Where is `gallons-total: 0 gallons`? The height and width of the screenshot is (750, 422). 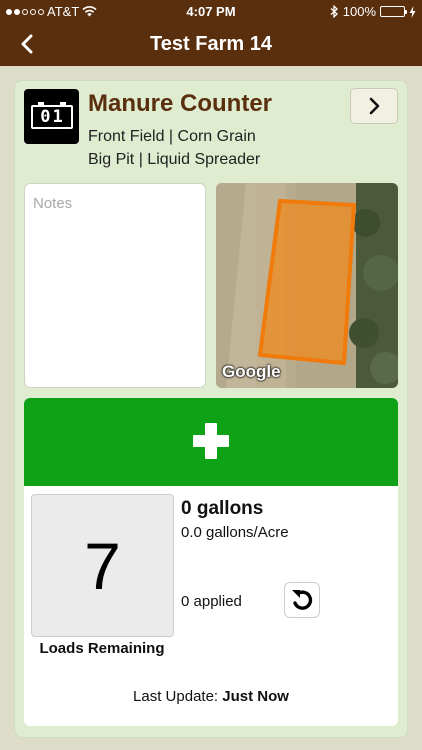
gallons-total: 0 gallons is located at coordinates (222, 508).